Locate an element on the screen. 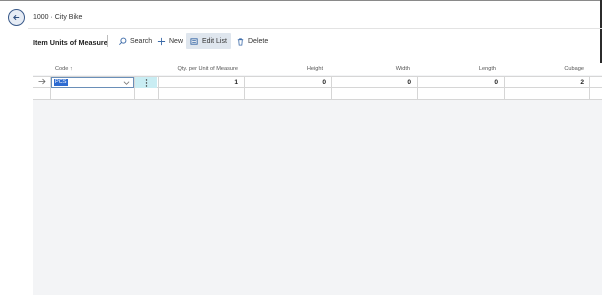 The image size is (602, 295). search-button: Search is located at coordinates (135, 41).